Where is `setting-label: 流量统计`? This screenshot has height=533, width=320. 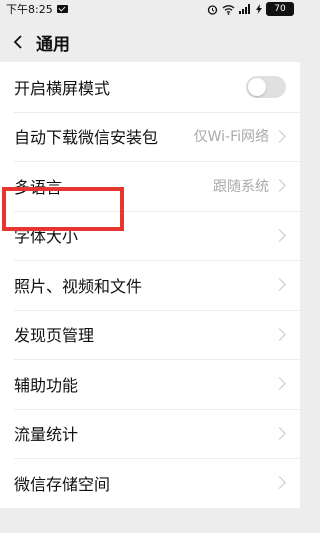
setting-label: 流量统计 is located at coordinates (46, 435).